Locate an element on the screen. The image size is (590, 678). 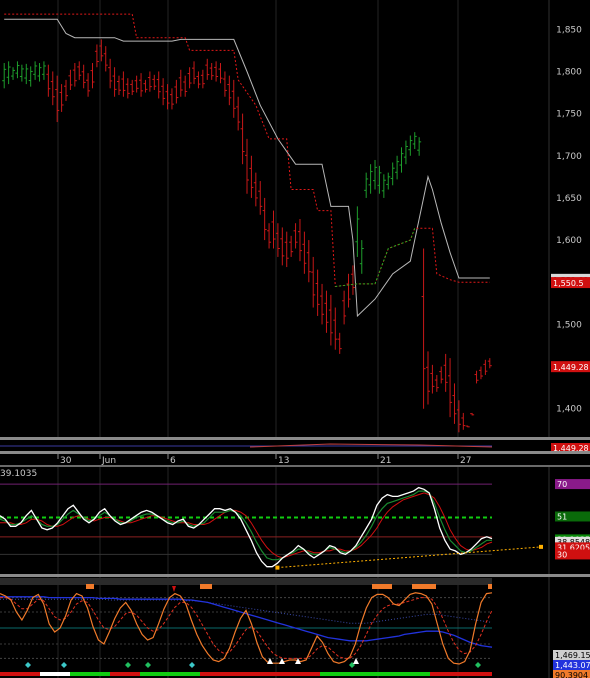
cycle-tag-text: 1,469.15 is located at coordinates (572, 655).